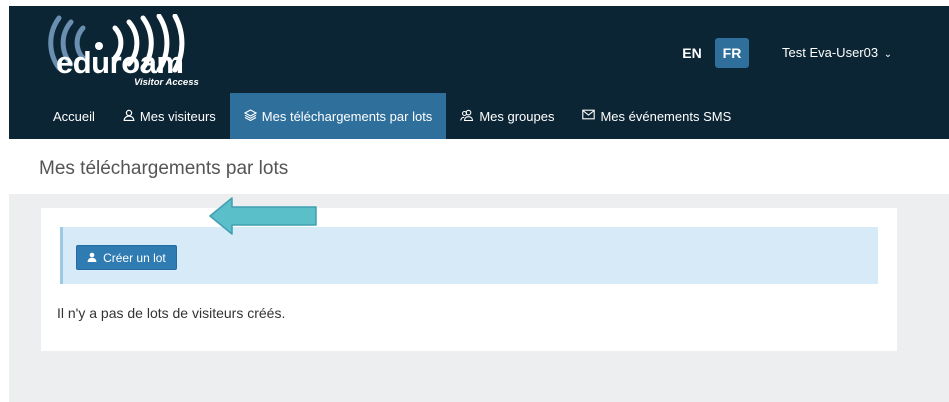  Describe the element at coordinates (263, 216) in the screenshot. I see `annotation-arrow-icon` at that location.